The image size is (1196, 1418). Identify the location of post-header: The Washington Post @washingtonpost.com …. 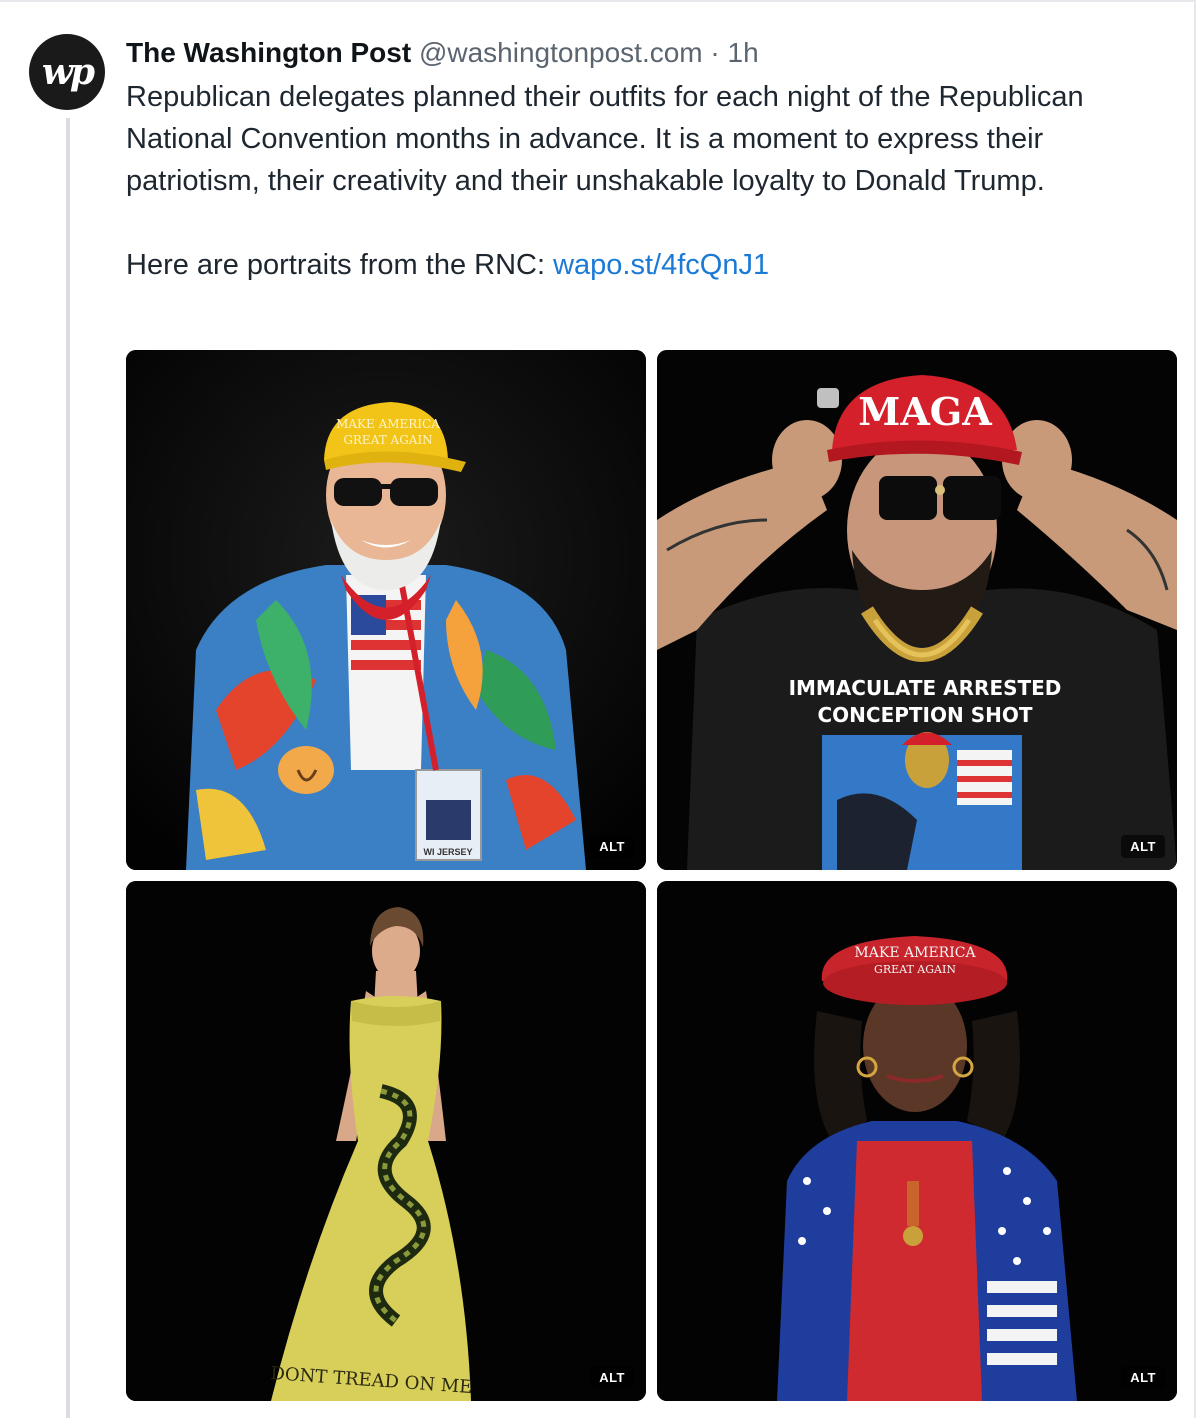
(442, 53).